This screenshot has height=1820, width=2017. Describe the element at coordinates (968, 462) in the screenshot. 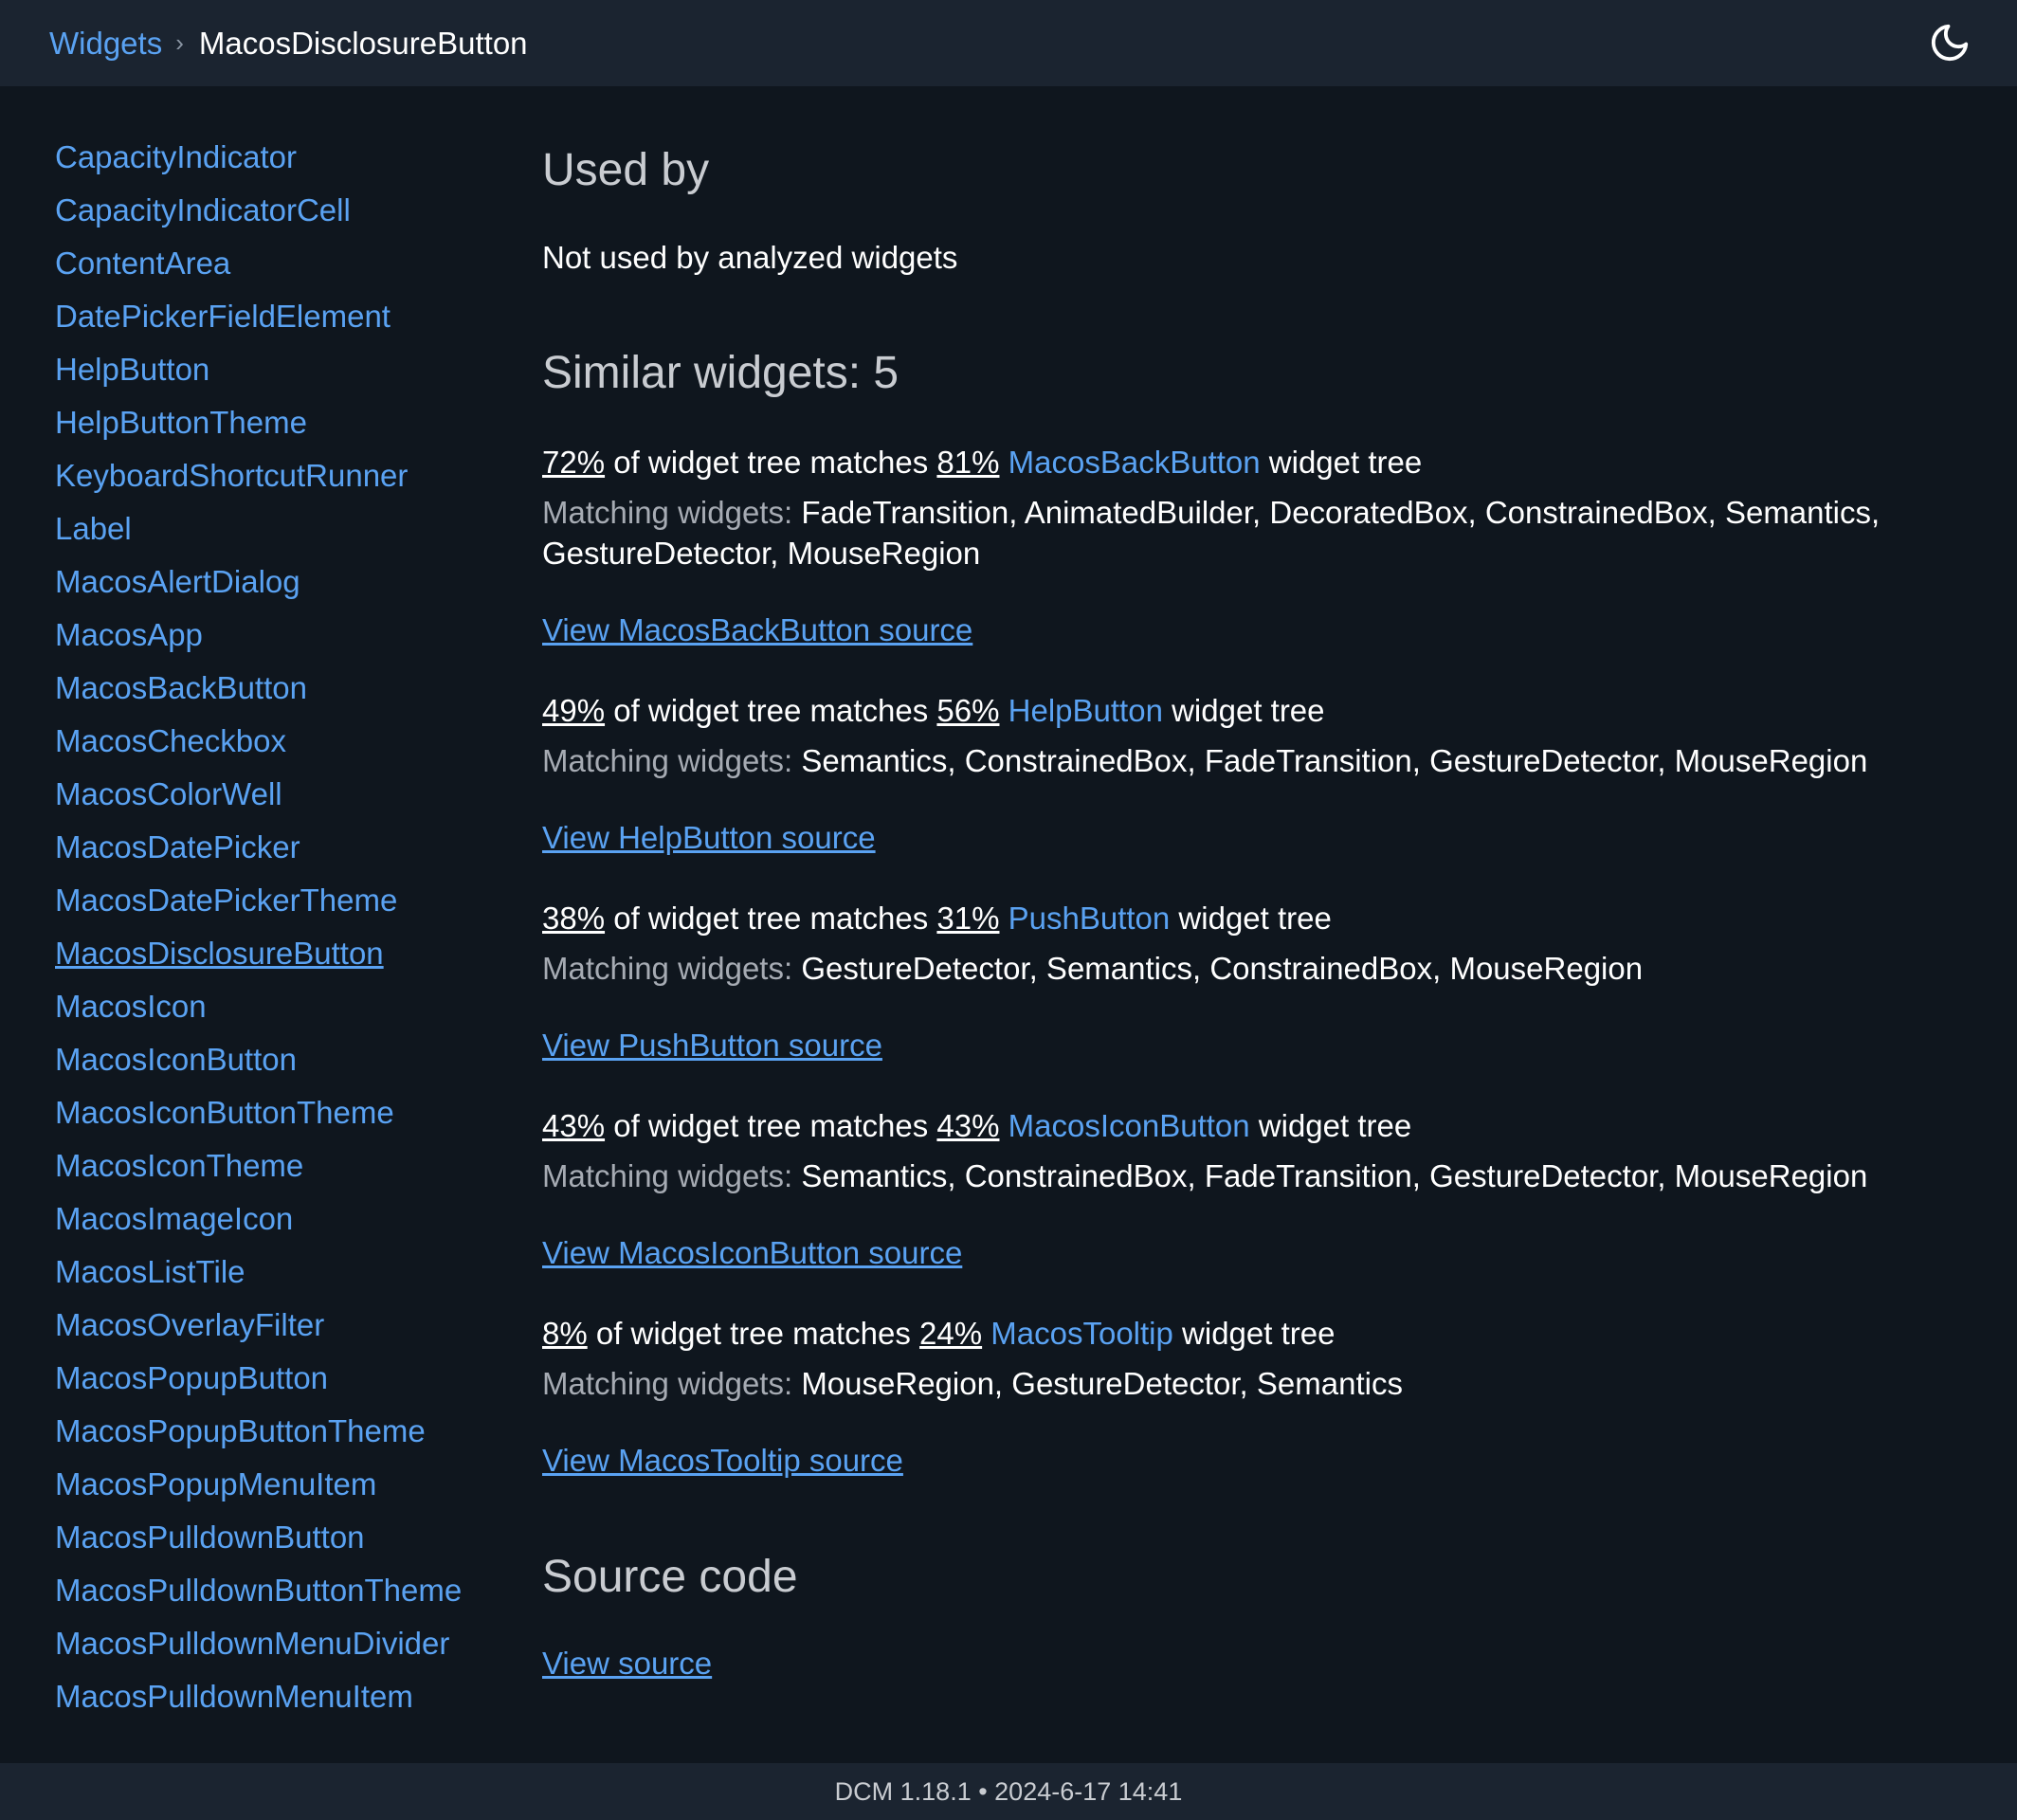

I see `other-match-percent: 81%` at that location.